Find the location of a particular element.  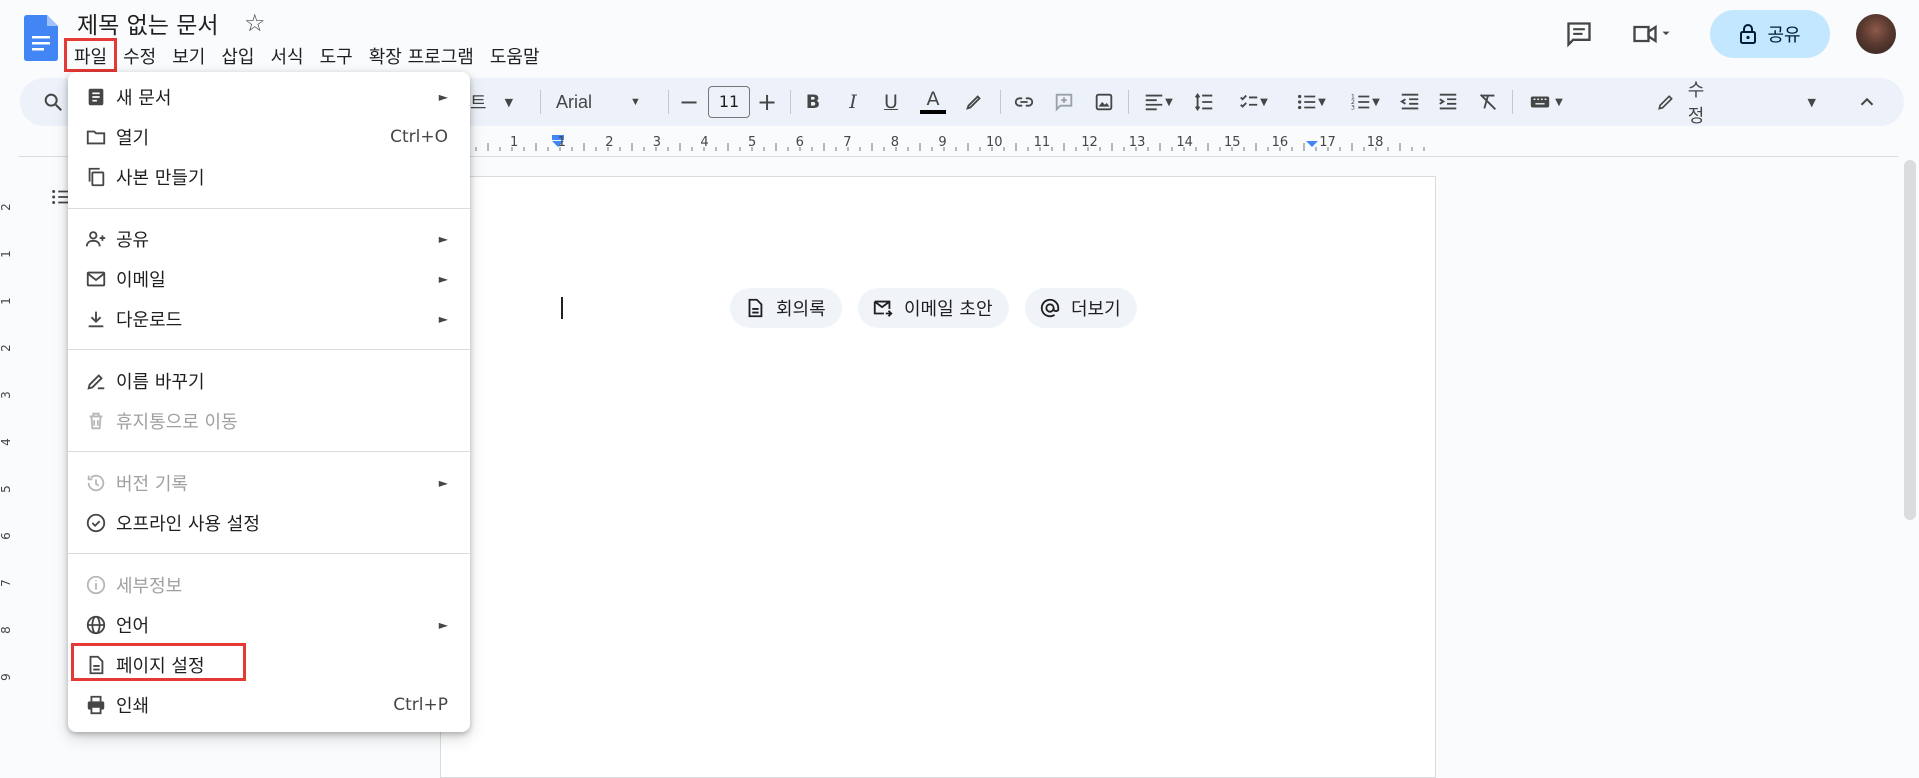

menu-format: 서식 is located at coordinates (287, 55).